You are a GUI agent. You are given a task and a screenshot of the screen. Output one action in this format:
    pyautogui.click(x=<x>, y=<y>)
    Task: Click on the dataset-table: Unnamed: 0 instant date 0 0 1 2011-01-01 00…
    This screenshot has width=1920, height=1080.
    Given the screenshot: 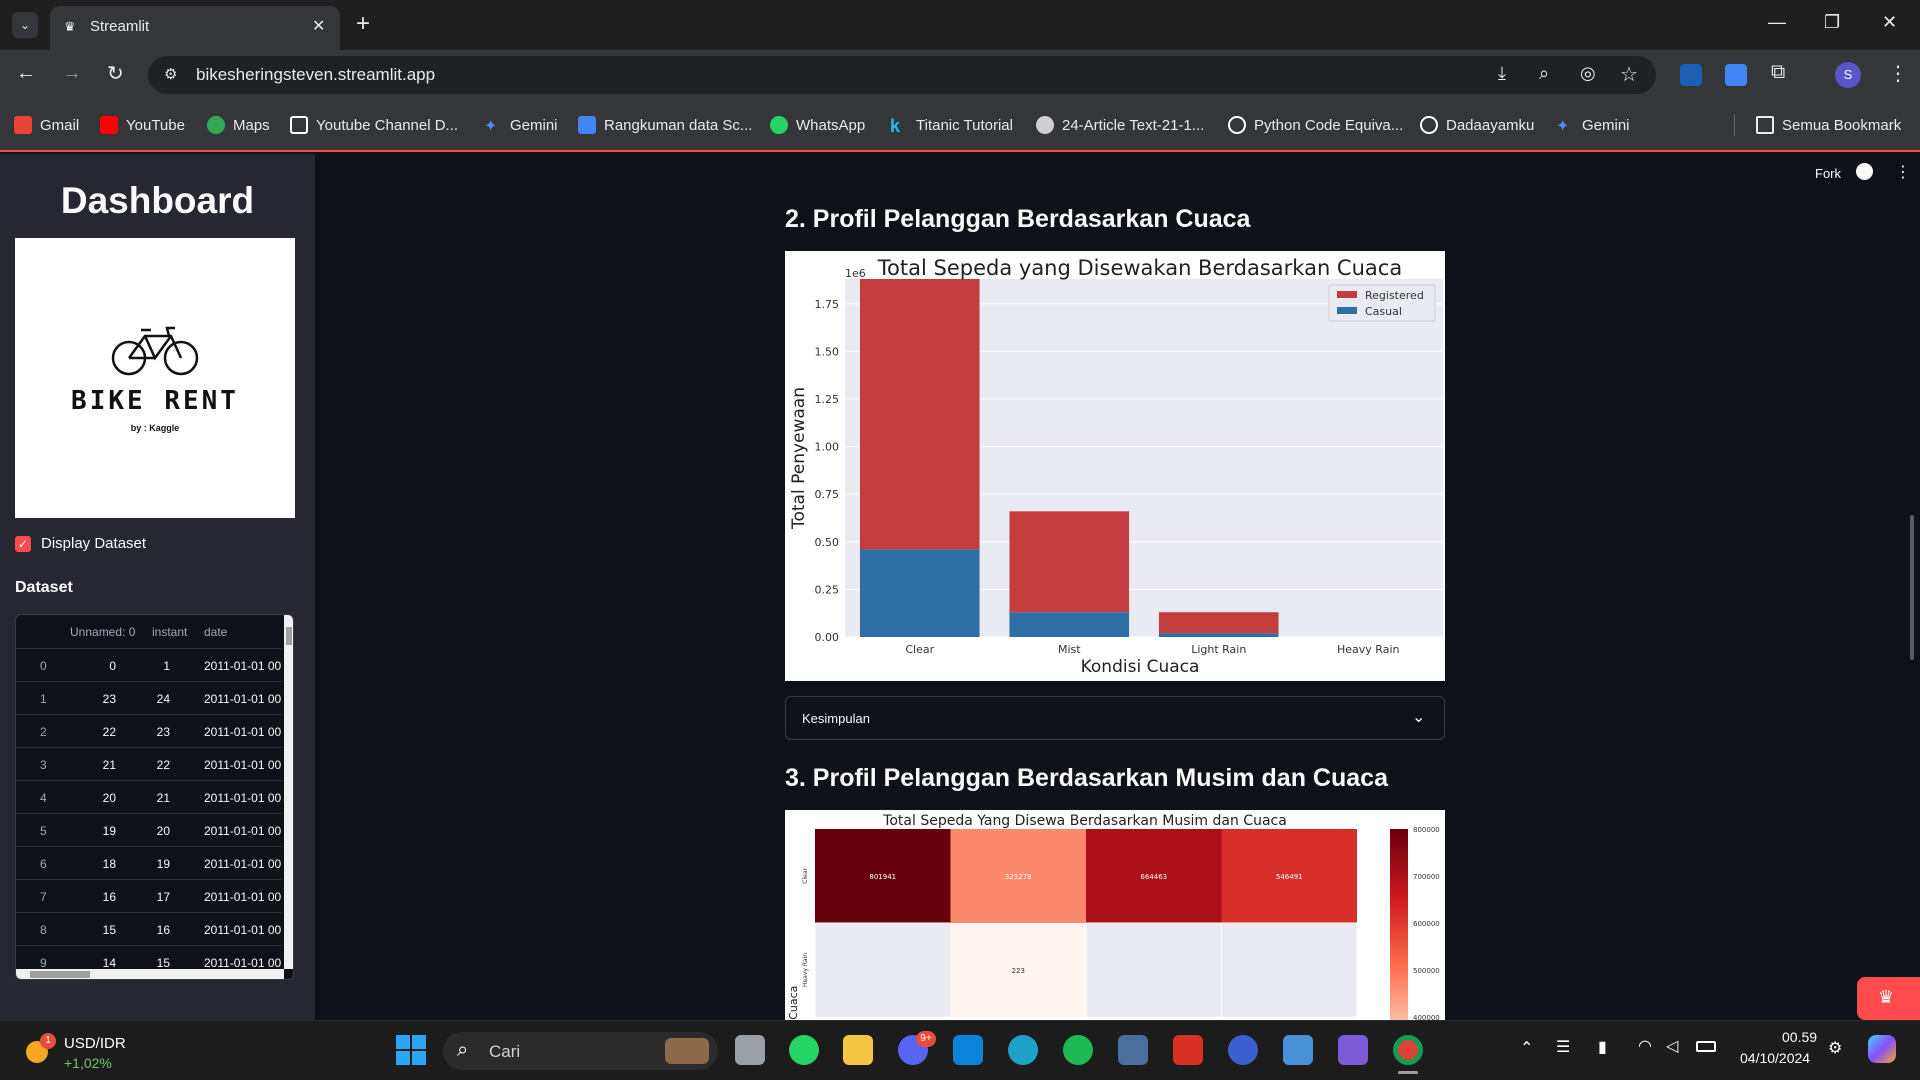 What is the action you would take?
    pyautogui.click(x=154, y=797)
    